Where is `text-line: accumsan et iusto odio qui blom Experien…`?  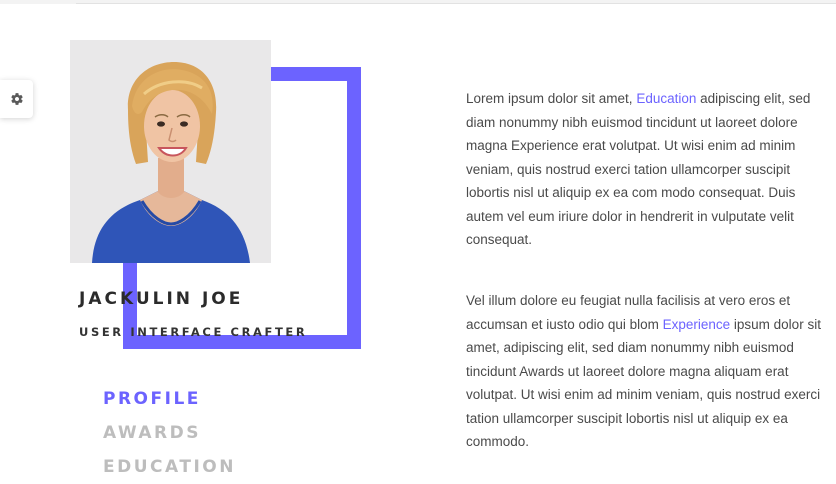
text-line: accumsan et iusto odio qui blom Experien… is located at coordinates (650, 325).